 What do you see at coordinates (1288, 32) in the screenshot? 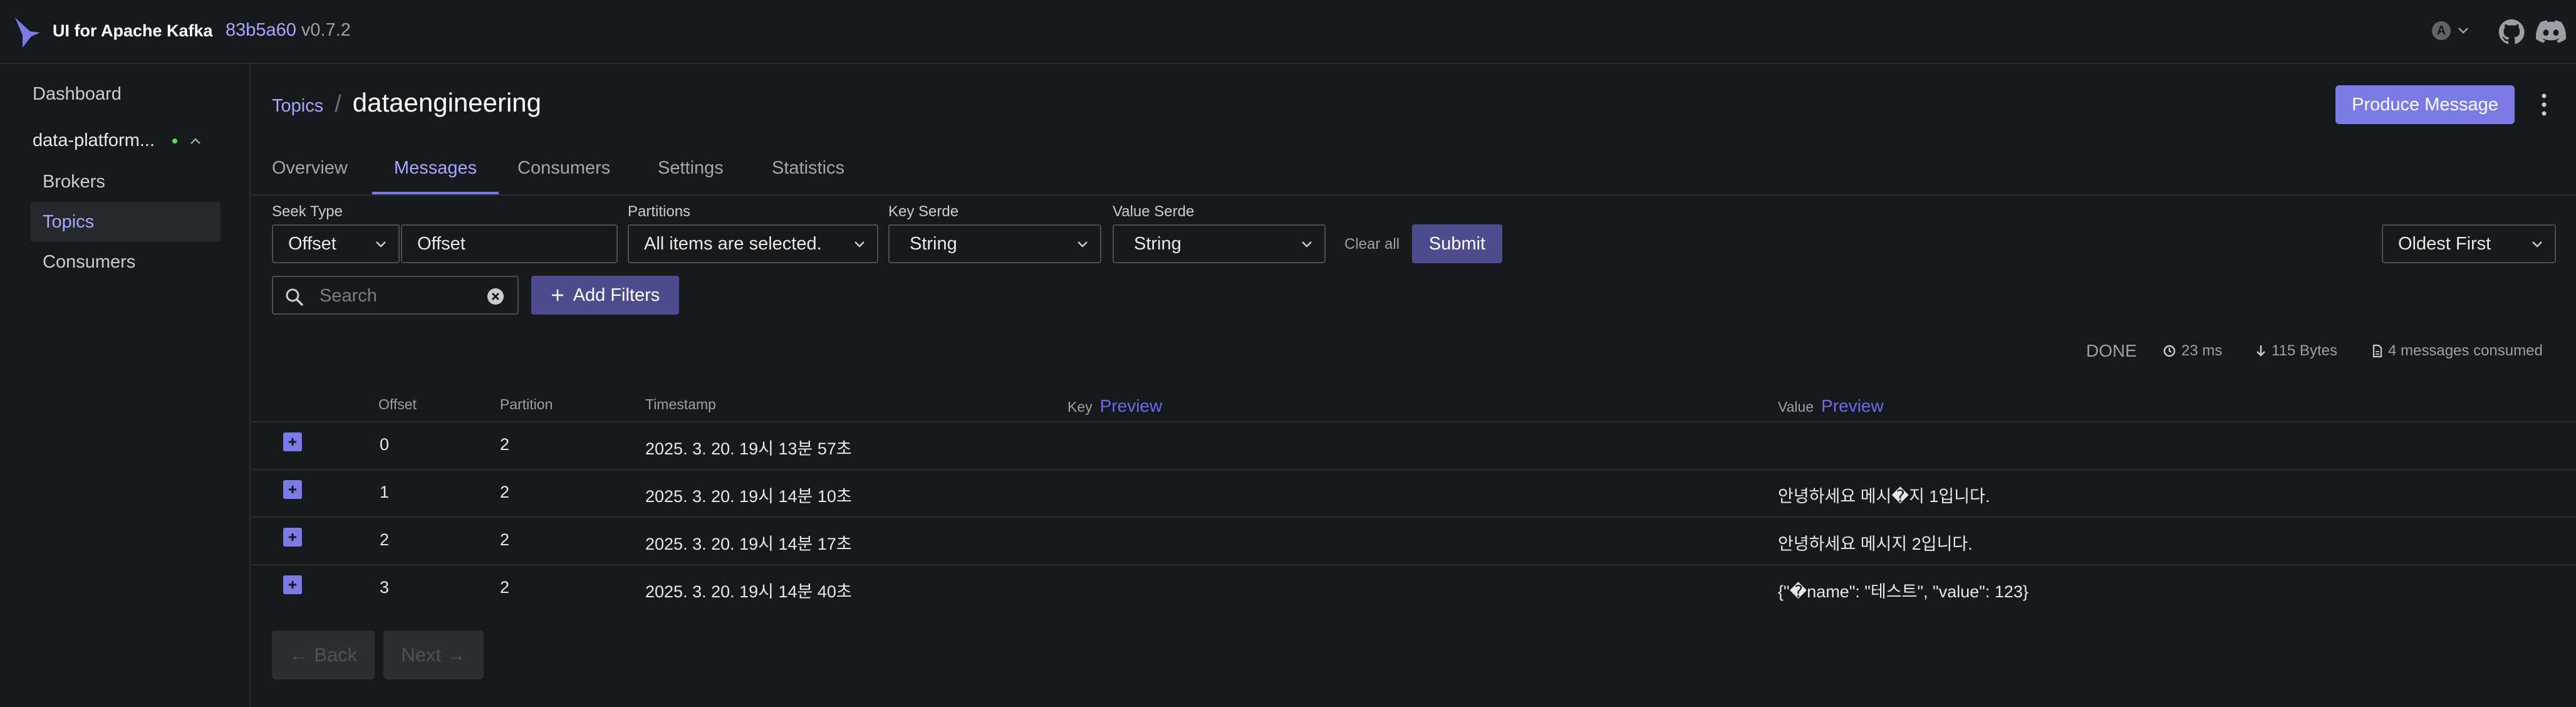
I see `top-bar: UI for Apache Kafka 83b5a60 v0.7.2 A` at bounding box center [1288, 32].